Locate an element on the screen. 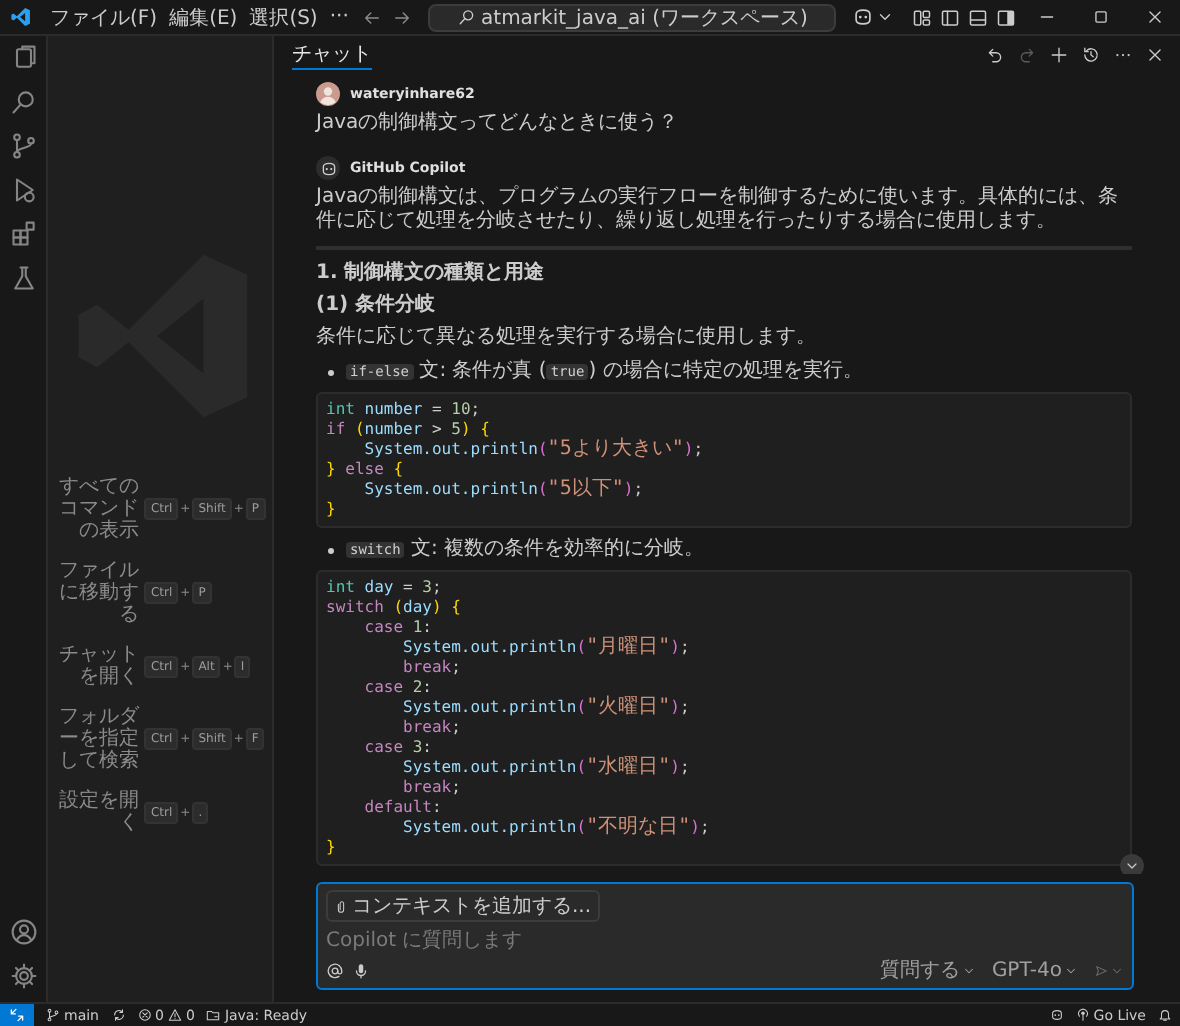 The height and width of the screenshot is (1026, 1180). panel-toggle-button is located at coordinates (978, 17).